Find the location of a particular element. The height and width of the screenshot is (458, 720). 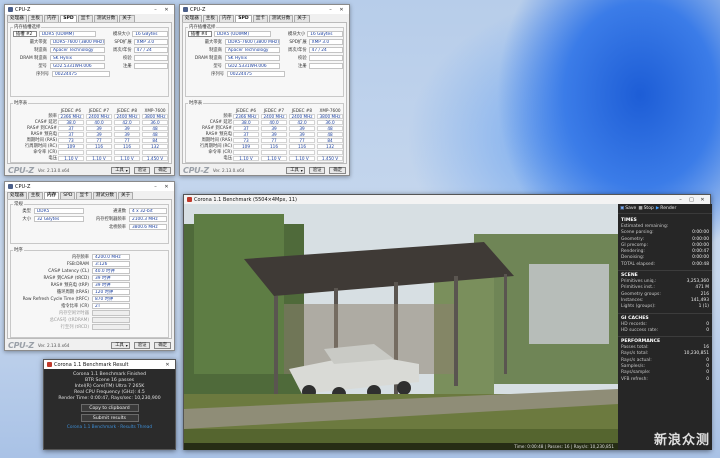

stop-icon: ■ is located at coordinates (640, 208).